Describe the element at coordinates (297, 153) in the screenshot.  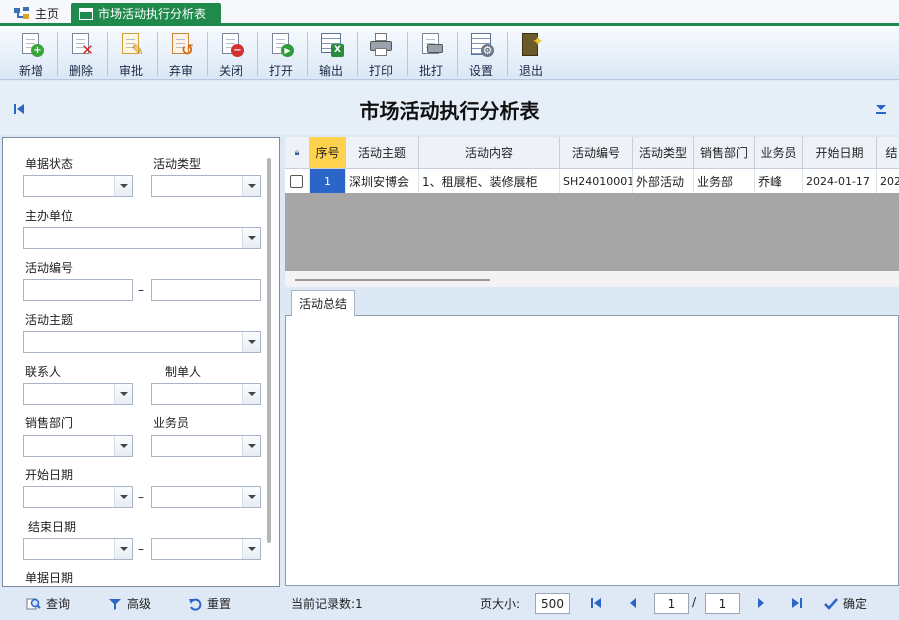
I see `lock-column-header: 🔒︎` at that location.